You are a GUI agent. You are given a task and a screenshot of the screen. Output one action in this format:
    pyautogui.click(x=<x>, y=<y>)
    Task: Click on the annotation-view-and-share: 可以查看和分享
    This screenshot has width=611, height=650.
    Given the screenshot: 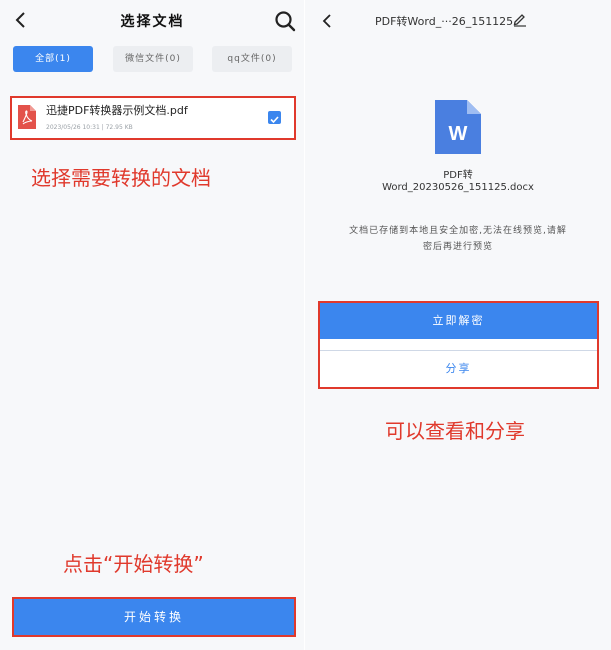 What is the action you would take?
    pyautogui.click(x=455, y=431)
    